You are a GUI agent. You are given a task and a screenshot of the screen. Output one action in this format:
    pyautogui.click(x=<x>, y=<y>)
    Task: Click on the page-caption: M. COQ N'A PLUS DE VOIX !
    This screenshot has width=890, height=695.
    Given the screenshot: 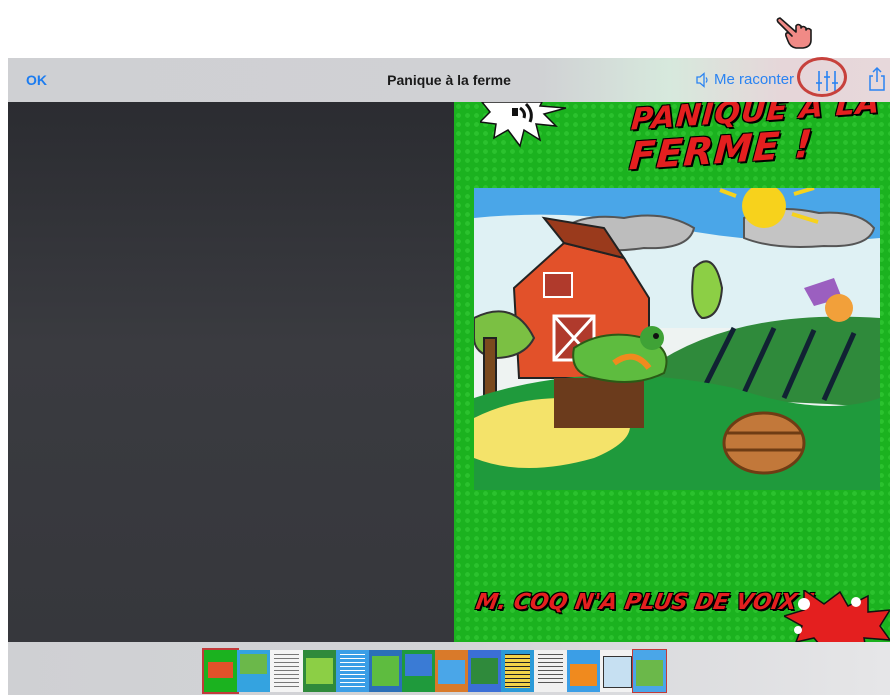 What is the action you would take?
    pyautogui.click(x=645, y=602)
    